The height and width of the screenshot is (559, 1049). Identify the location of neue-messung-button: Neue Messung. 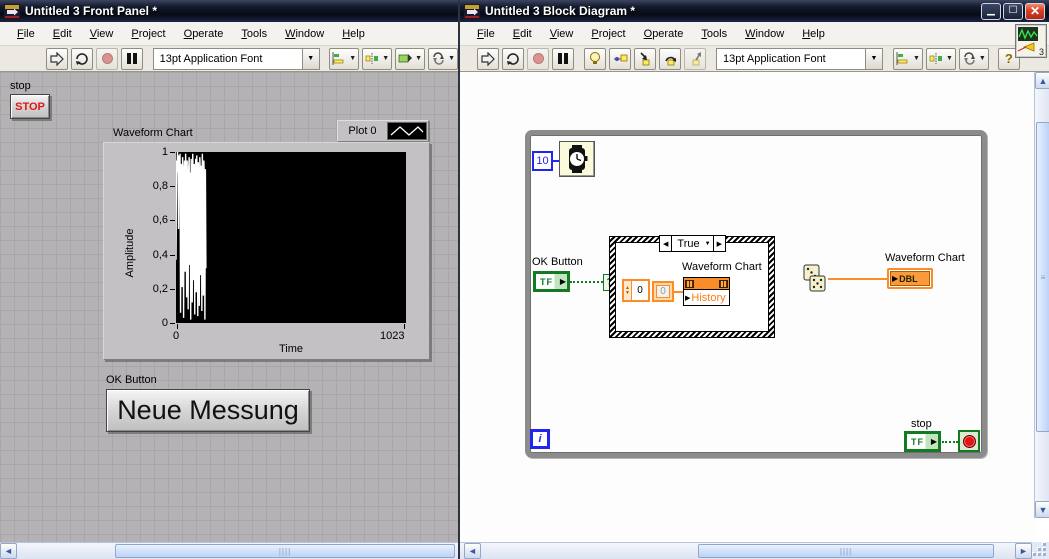
(208, 410).